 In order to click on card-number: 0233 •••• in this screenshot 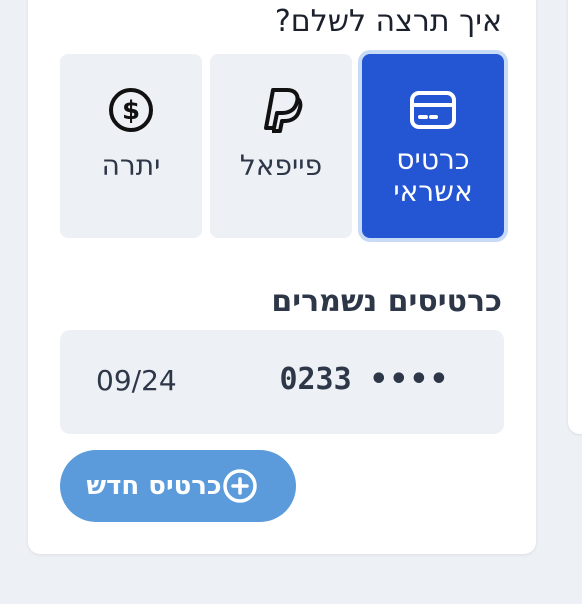, I will do `click(373, 380)`.